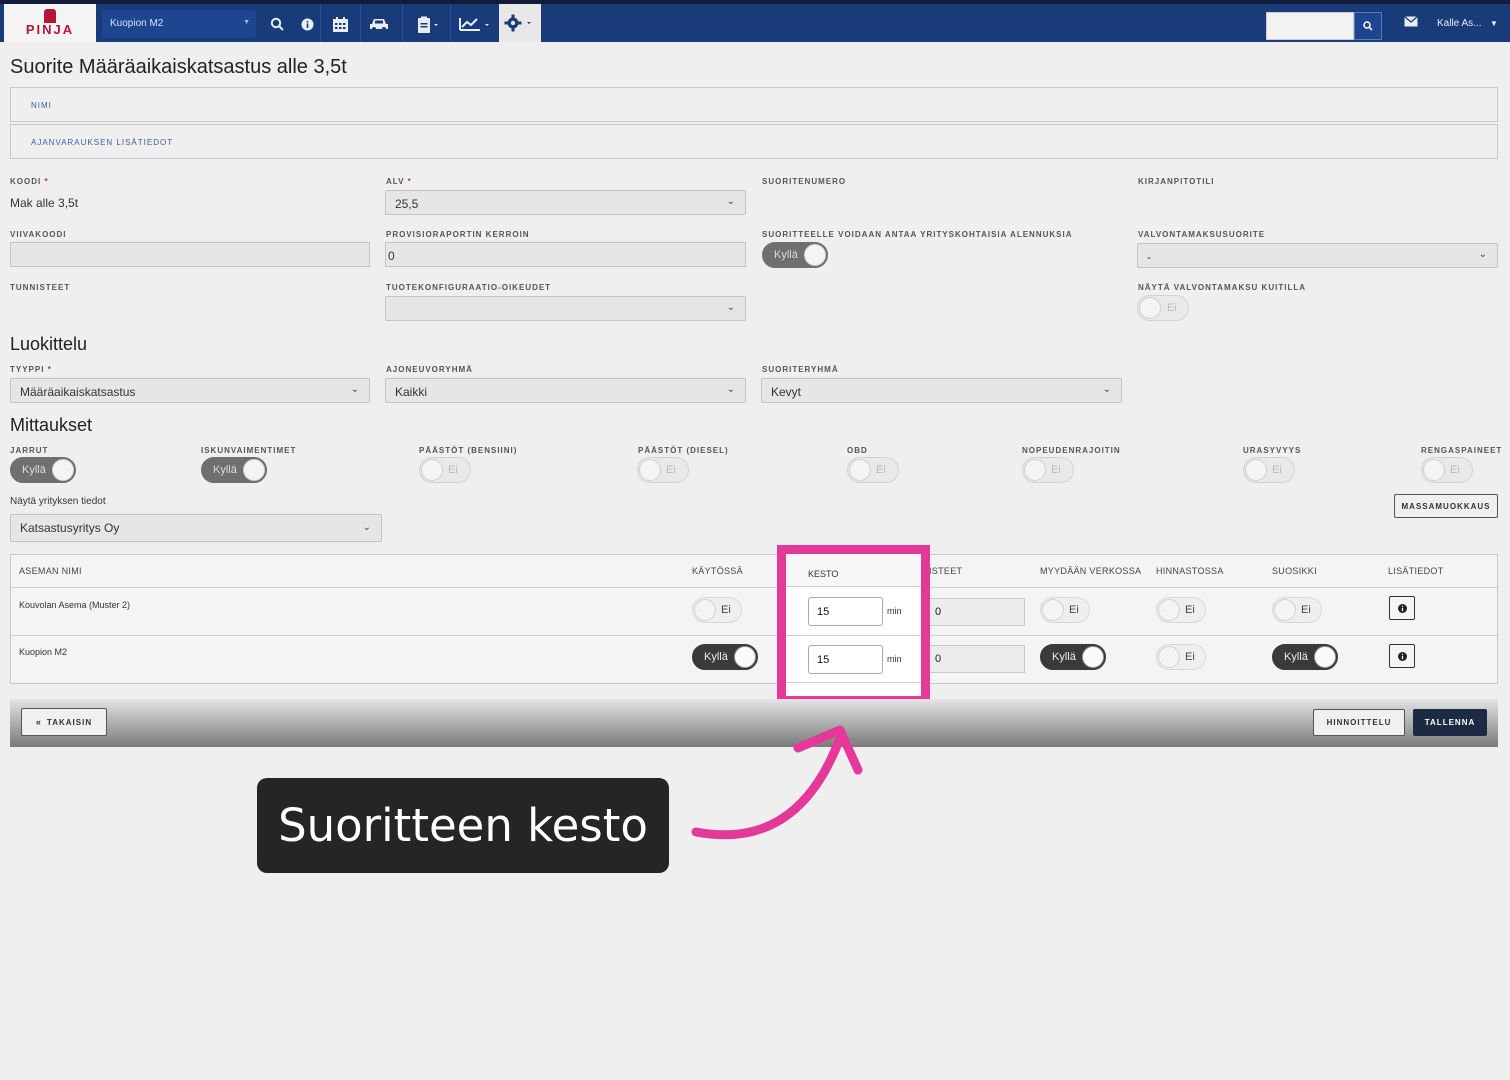  Describe the element at coordinates (1269, 470) in the screenshot. I see `urasyvyys-toggle: Ei` at that location.